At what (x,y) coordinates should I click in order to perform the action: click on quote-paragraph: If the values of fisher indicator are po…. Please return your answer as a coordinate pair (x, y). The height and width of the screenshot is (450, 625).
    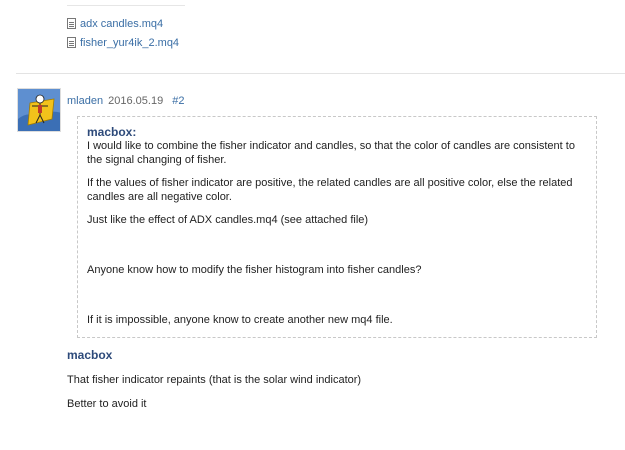
    Looking at the image, I should click on (330, 190).